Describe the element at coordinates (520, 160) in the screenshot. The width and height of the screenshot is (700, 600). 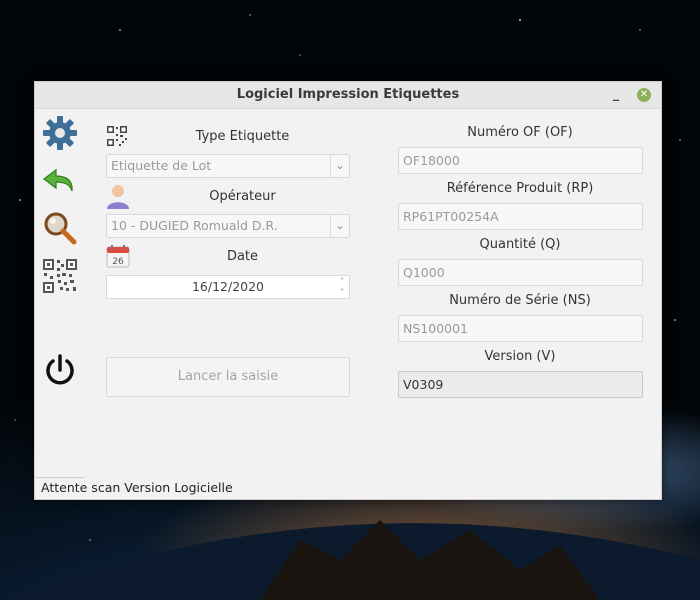
I see `of-field: OF18000` at that location.